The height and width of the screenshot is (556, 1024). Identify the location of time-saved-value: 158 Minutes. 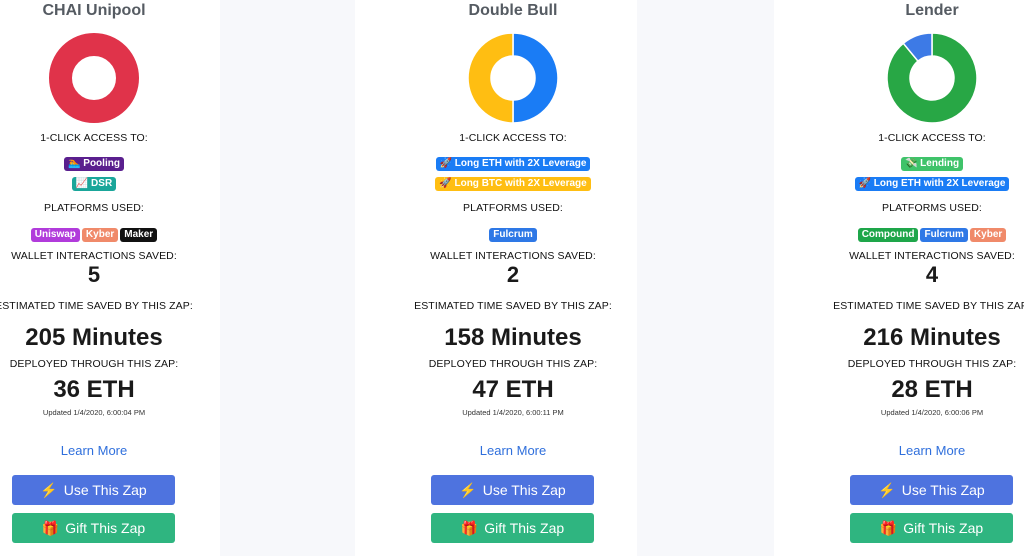
(513, 337).